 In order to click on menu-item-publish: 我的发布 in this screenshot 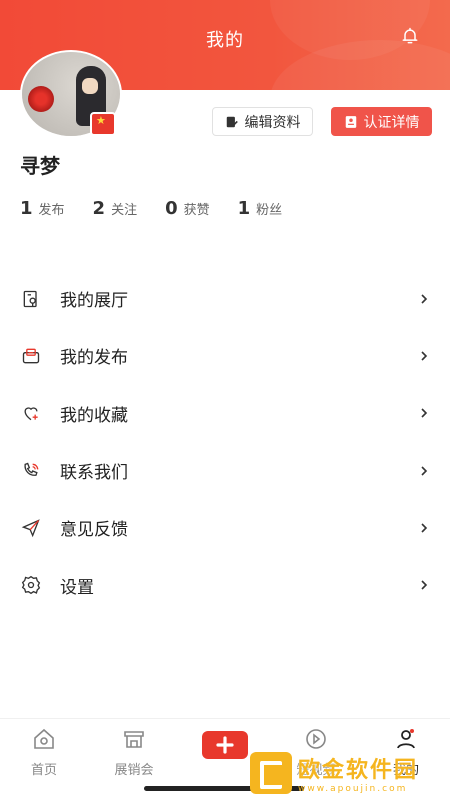, I will do `click(225, 355)`.